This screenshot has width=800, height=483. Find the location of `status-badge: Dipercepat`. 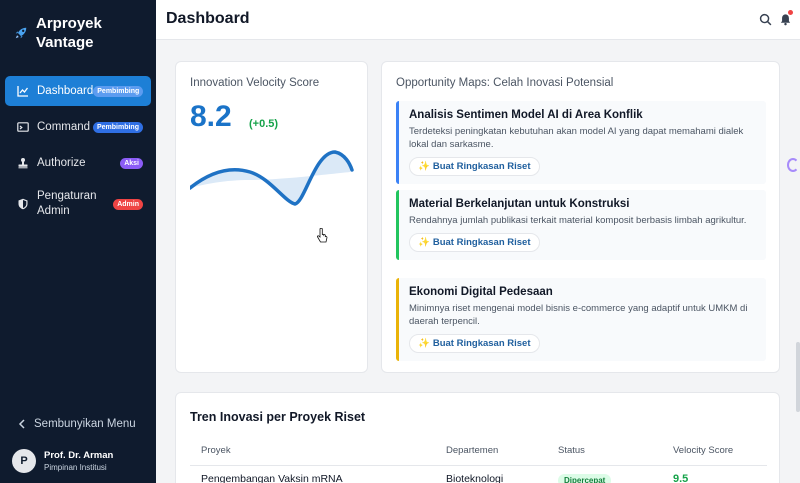

status-badge: Dipercepat is located at coordinates (585, 478).